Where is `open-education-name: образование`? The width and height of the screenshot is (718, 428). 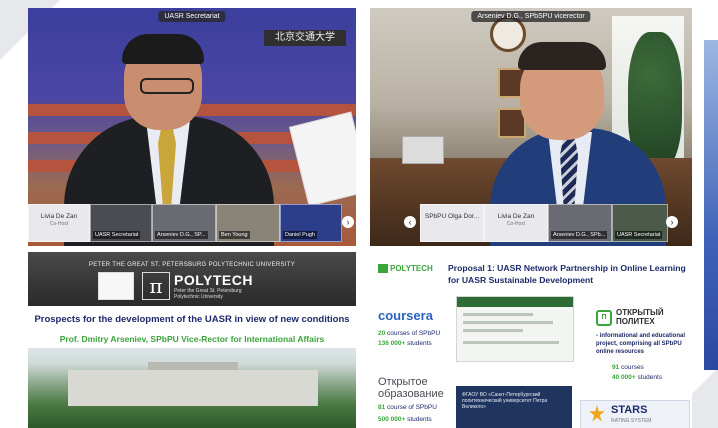
open-education-name: образование is located at coordinates (411, 394).